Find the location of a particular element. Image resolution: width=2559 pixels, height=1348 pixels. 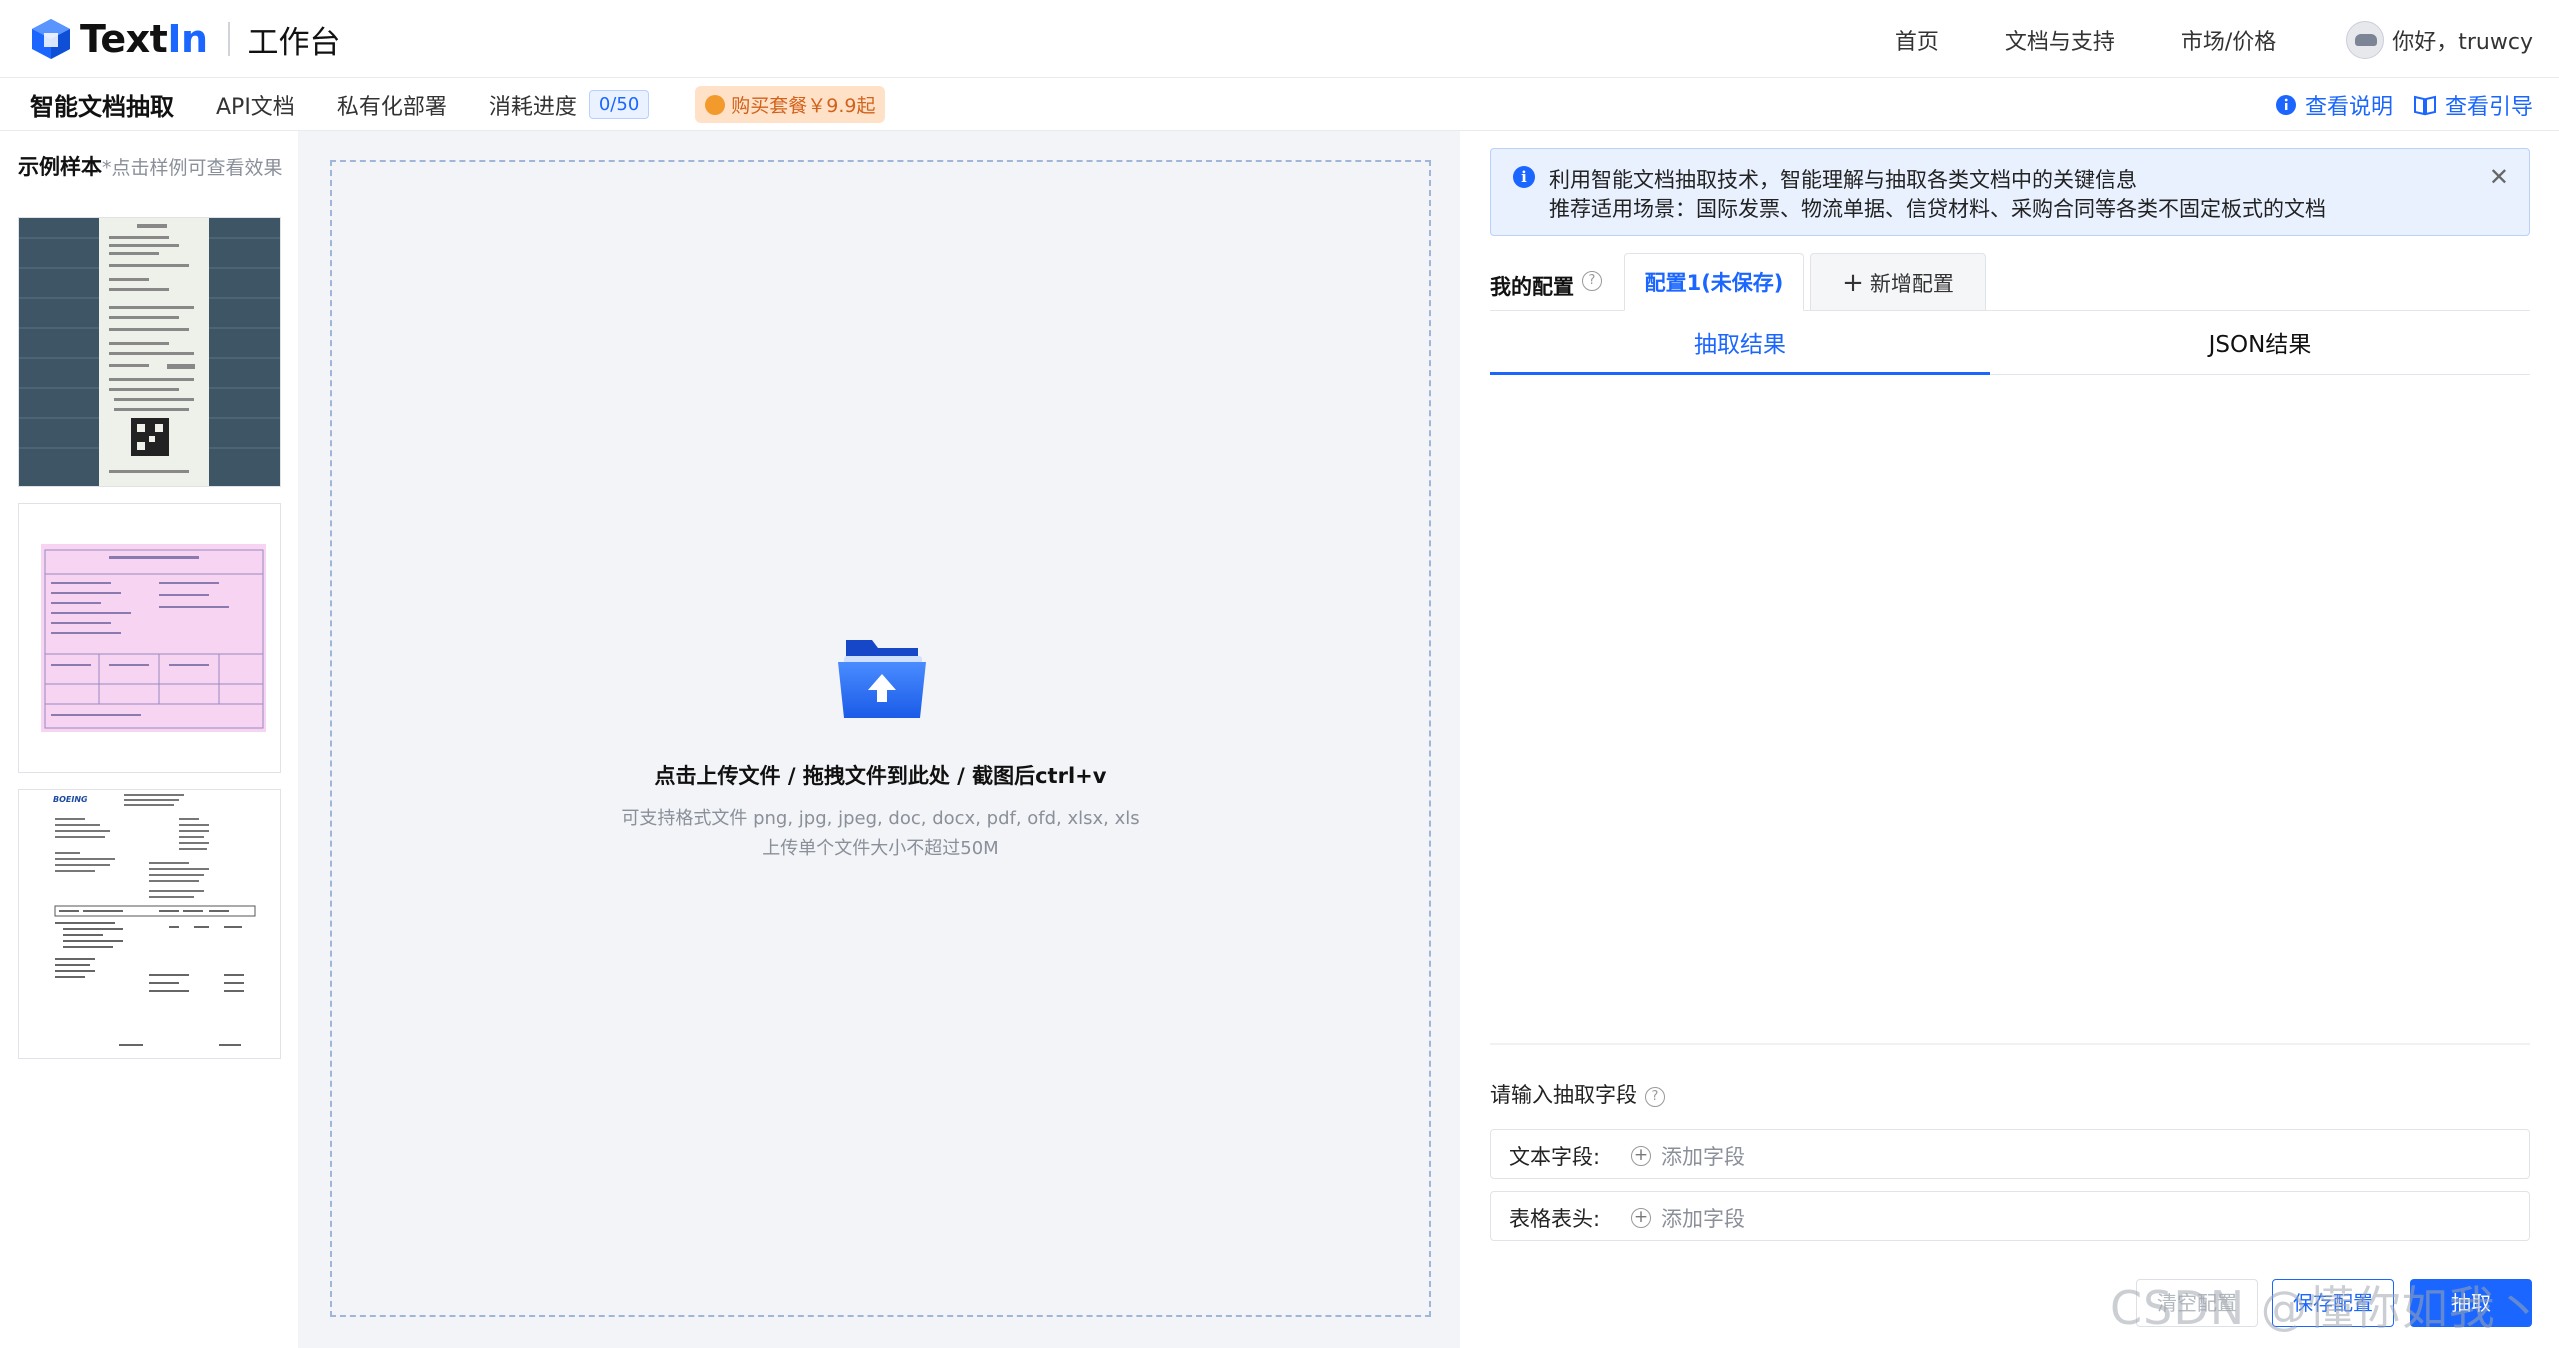

logo: TextIn 工作台 is located at coordinates (185, 39).